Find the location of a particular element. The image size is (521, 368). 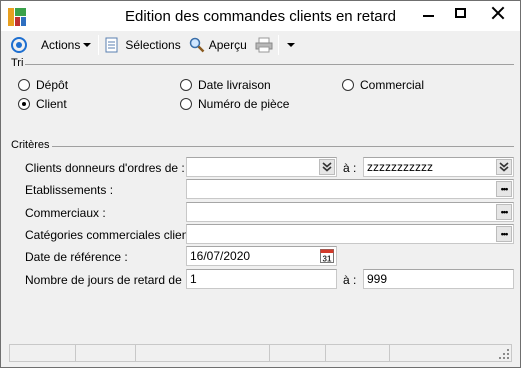

toolbar: Actions Sélections Aperçu is located at coordinates (260, 45).